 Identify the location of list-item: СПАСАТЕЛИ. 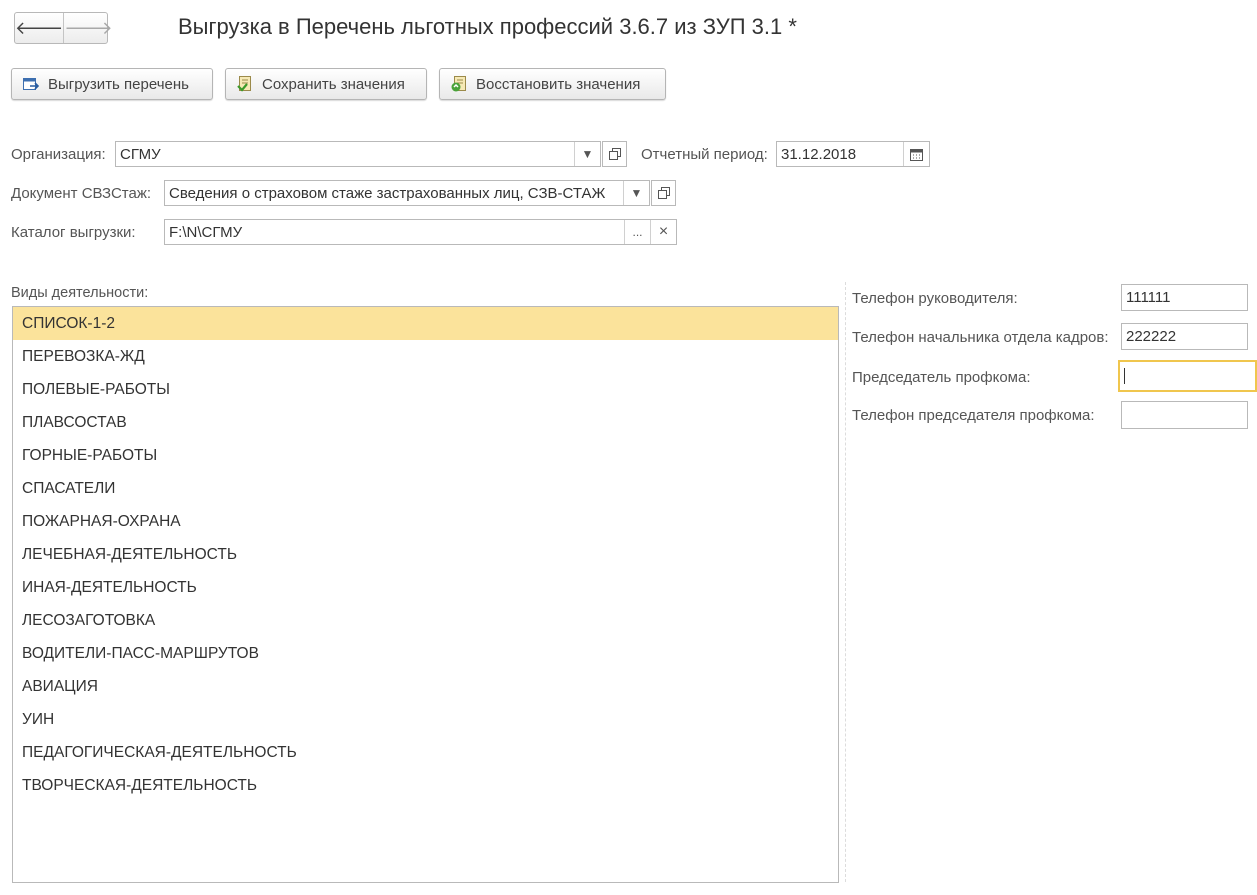
(425, 488).